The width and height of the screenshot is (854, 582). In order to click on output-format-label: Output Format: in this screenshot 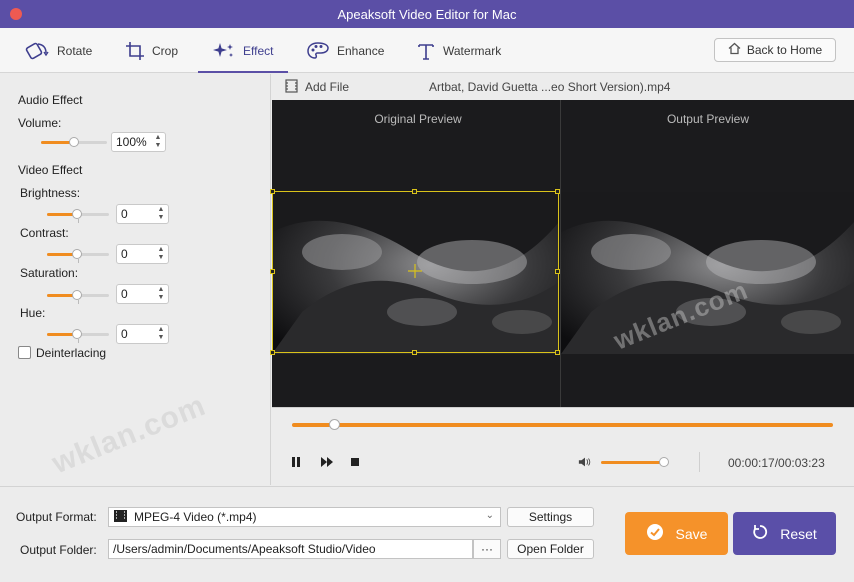, I will do `click(56, 517)`.